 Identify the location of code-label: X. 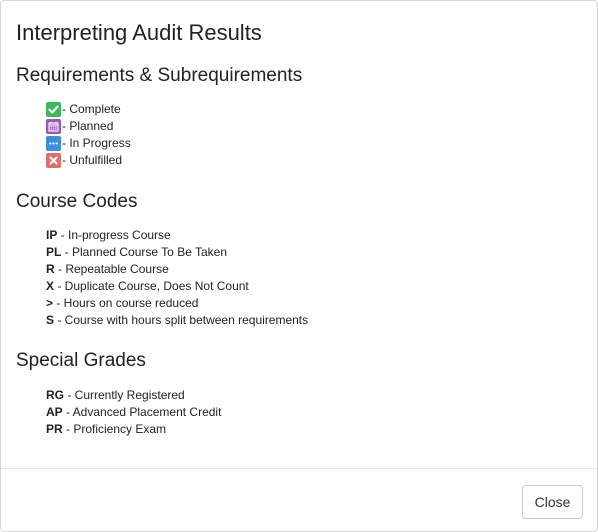
(50, 286).